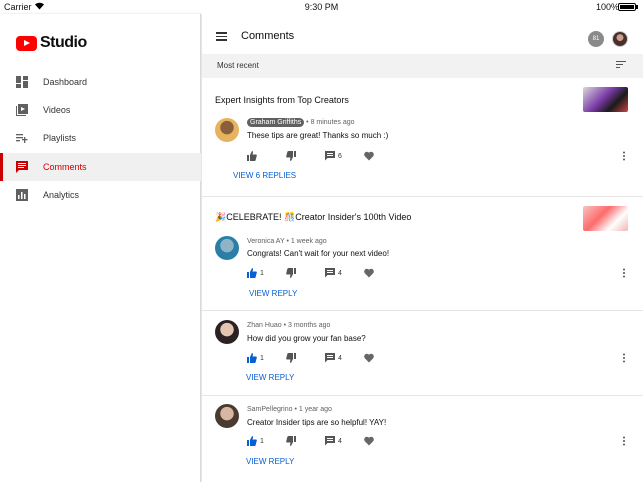 This screenshot has width=643, height=482. Describe the element at coordinates (264, 175) in the screenshot. I see `view-replies-link: VIEW 6 REPLIES` at that location.